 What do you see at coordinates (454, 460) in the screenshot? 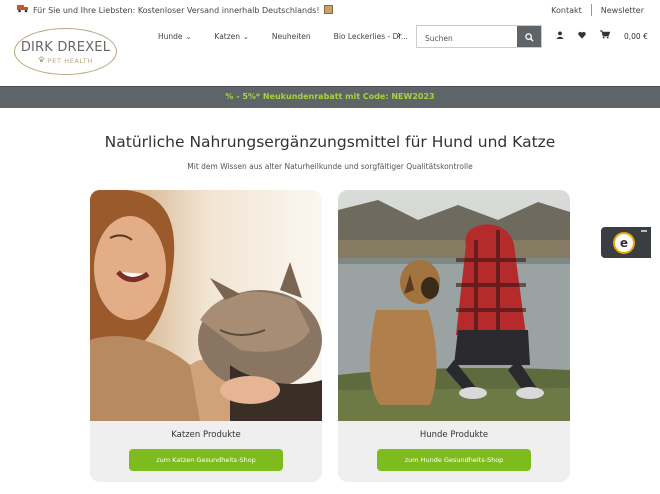
I see `hunde-shop-button: zum Hunde Gesundheits-Shop` at bounding box center [454, 460].